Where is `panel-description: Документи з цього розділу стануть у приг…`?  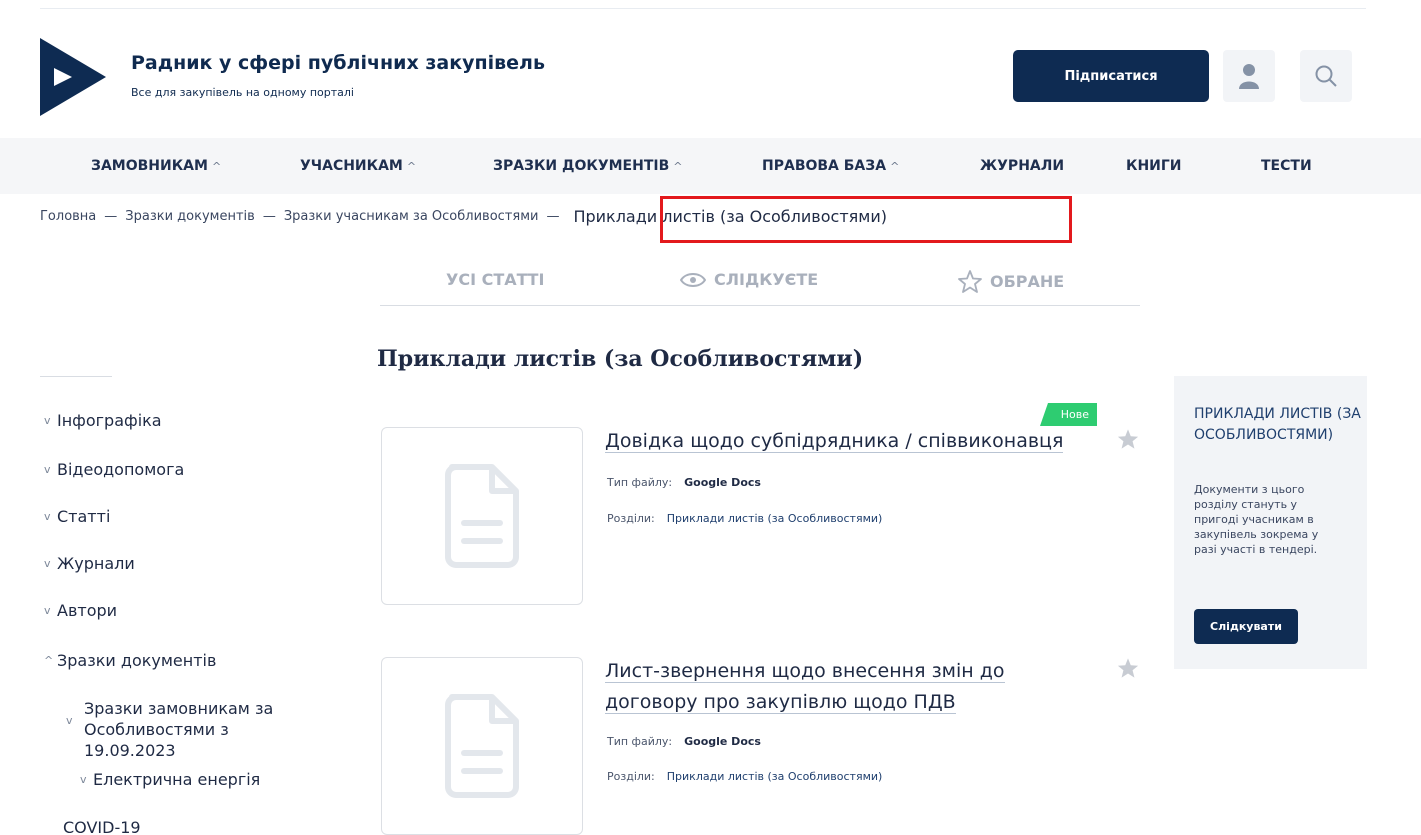 panel-description: Документи з цього розділу стануть у приг… is located at coordinates (1256, 519).